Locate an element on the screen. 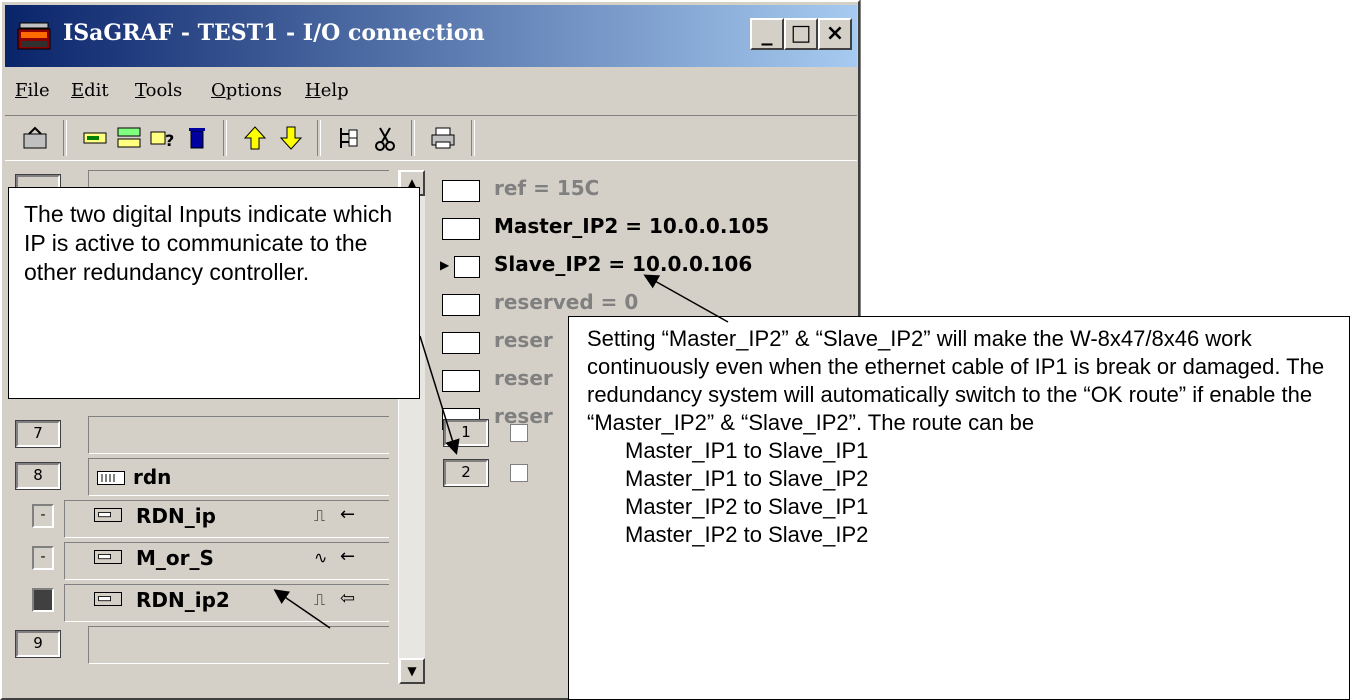 The height and width of the screenshot is (700, 1359). input-arrow-outline-icon: ⇦ is located at coordinates (348, 598).